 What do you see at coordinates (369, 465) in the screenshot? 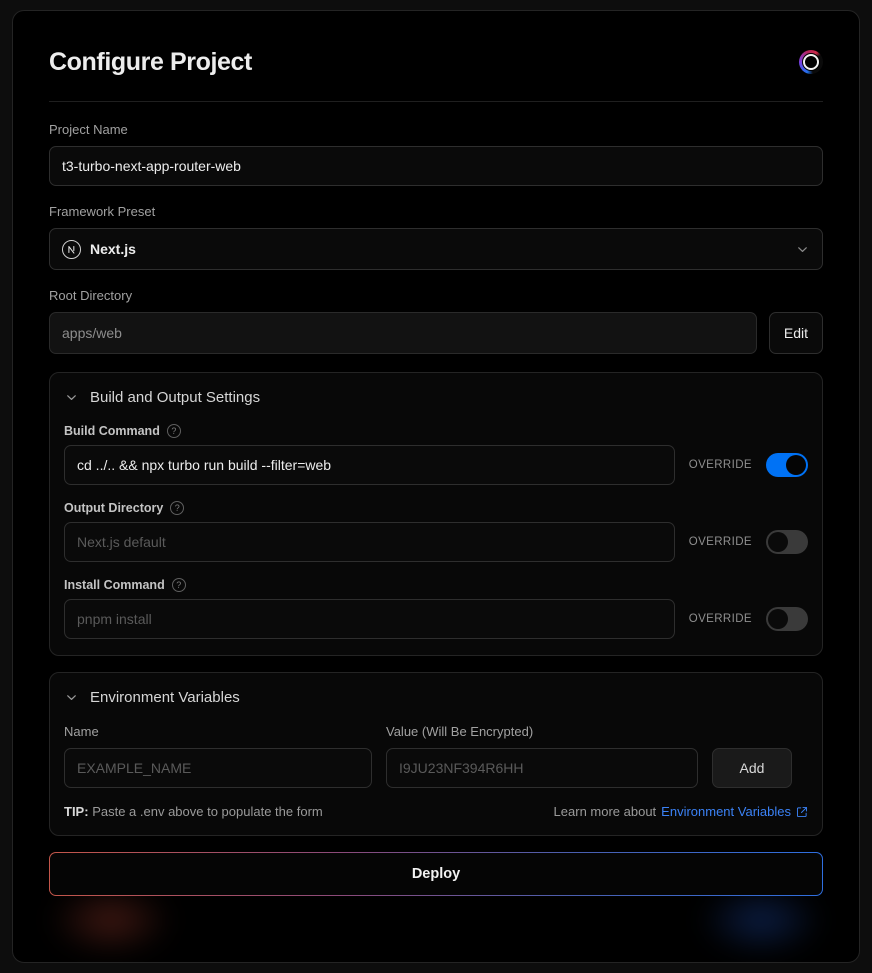
I see `build-command-input` at bounding box center [369, 465].